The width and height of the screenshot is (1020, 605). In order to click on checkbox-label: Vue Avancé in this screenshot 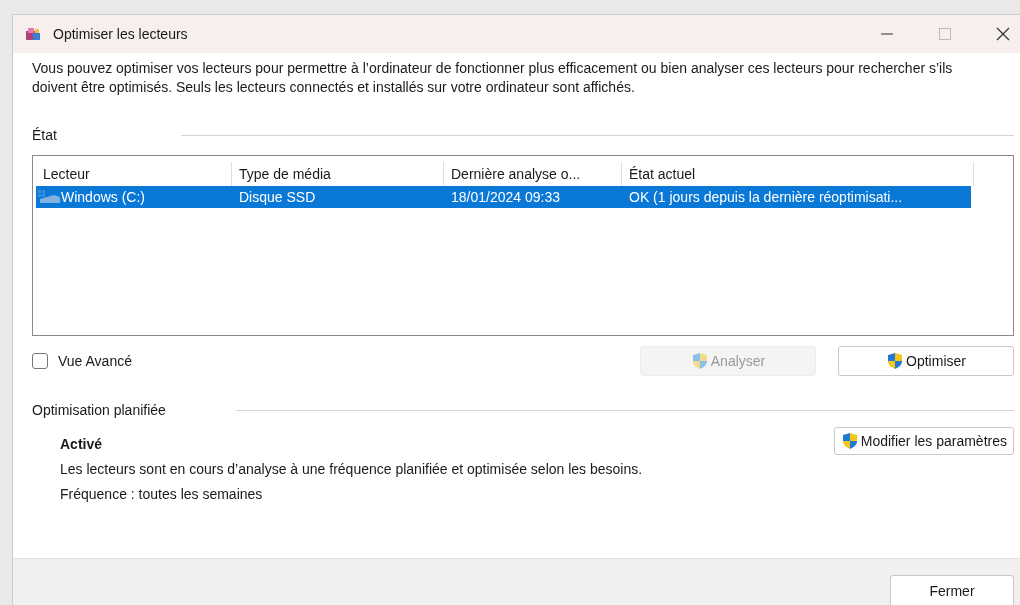, I will do `click(95, 361)`.